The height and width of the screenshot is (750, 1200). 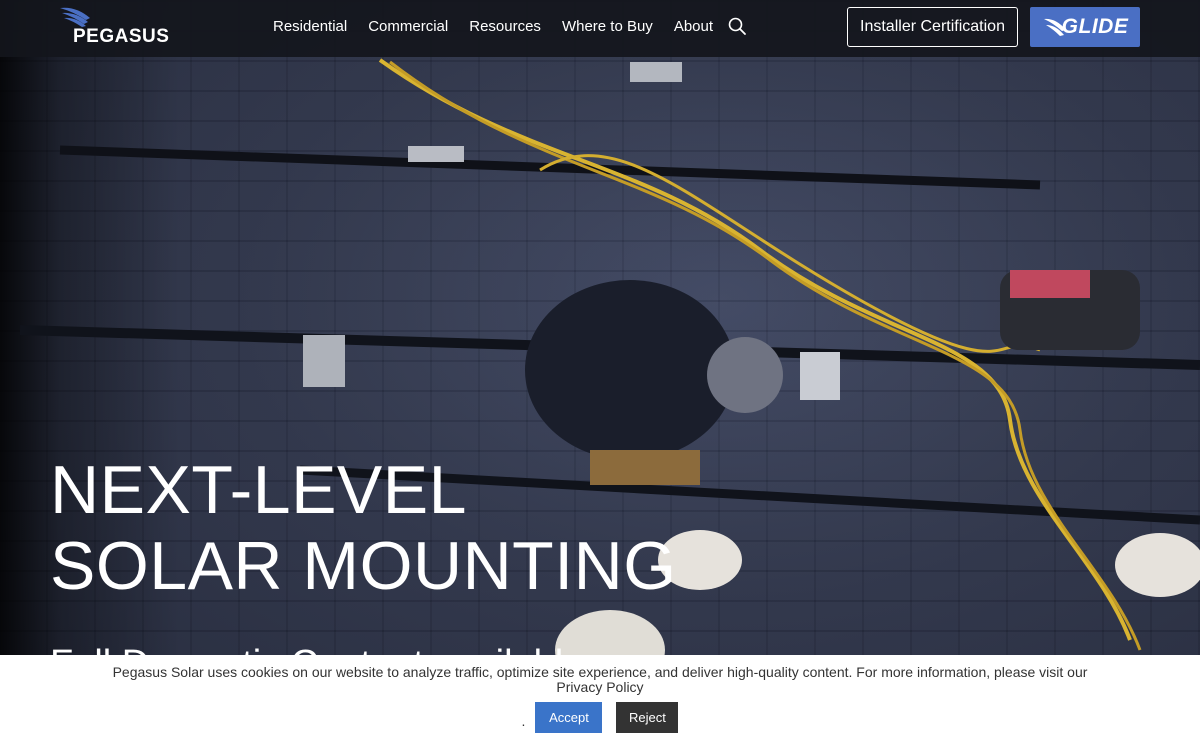 I want to click on nav-item-resources: Resources, so click(x=505, y=26).